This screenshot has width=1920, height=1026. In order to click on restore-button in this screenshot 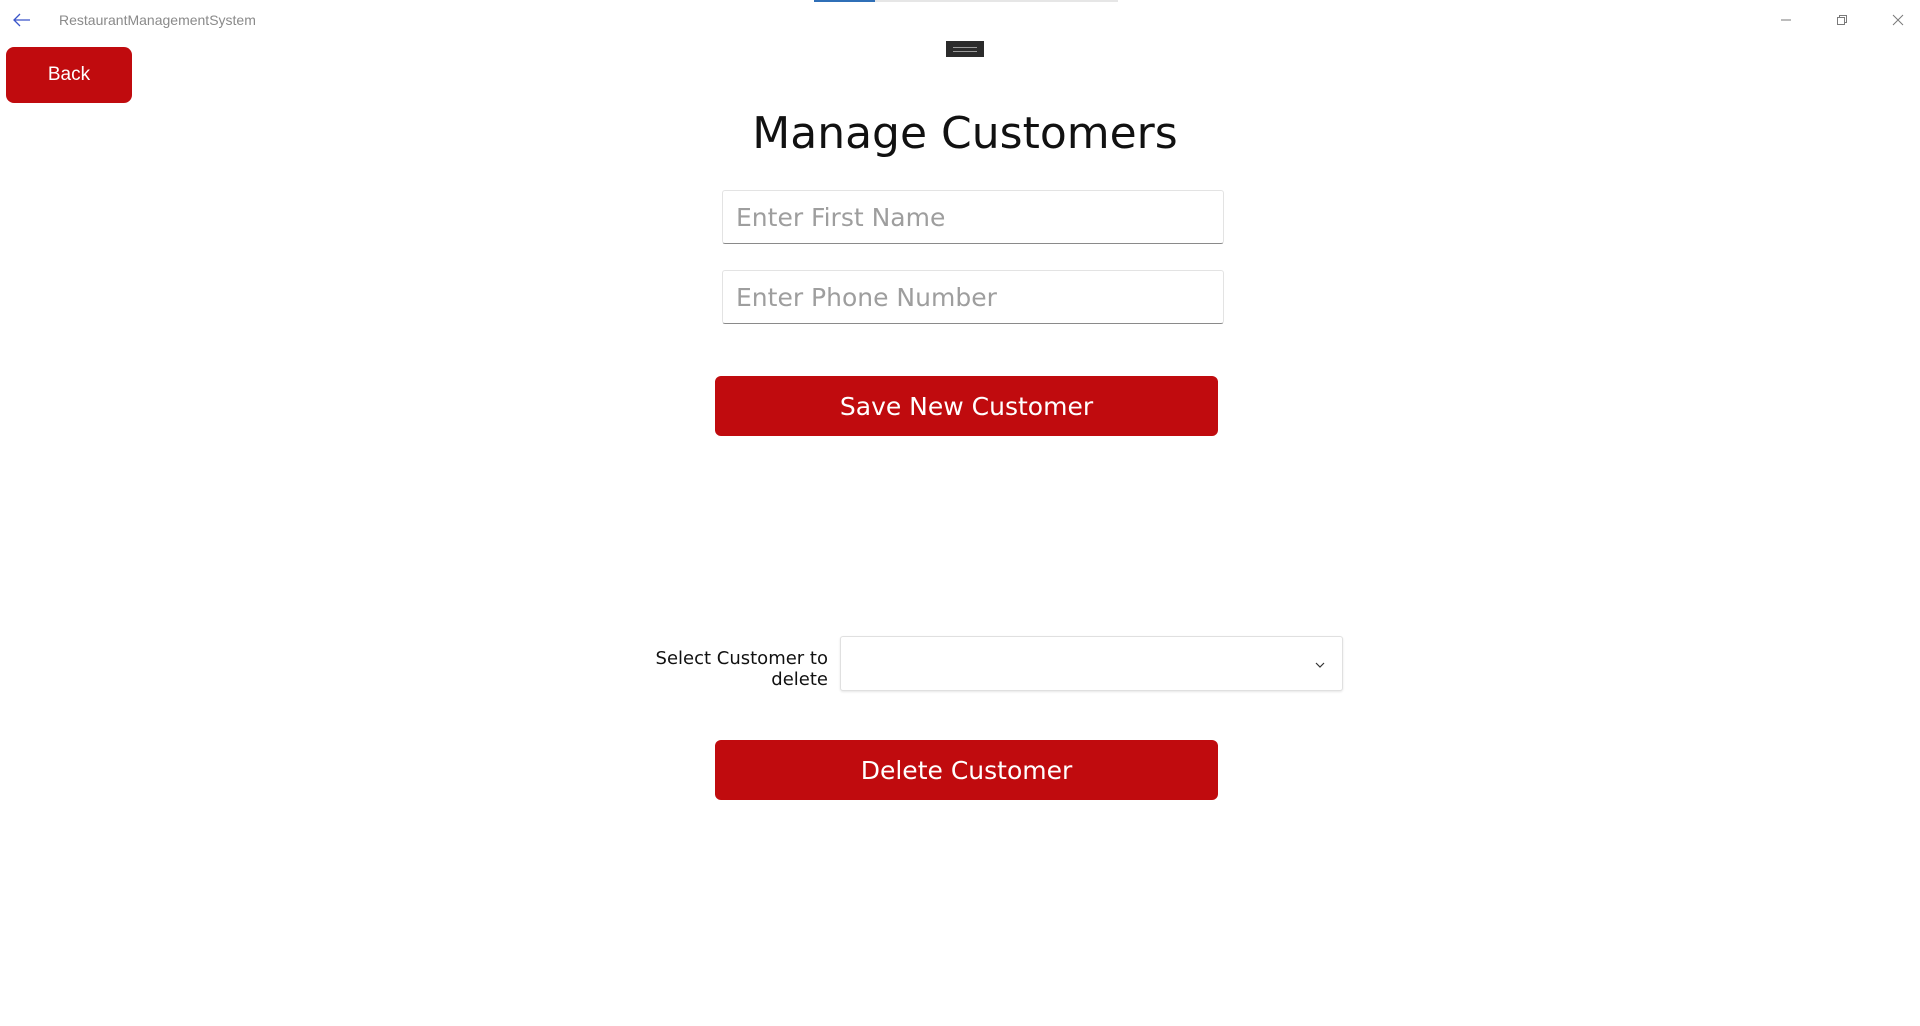, I will do `click(1842, 20)`.